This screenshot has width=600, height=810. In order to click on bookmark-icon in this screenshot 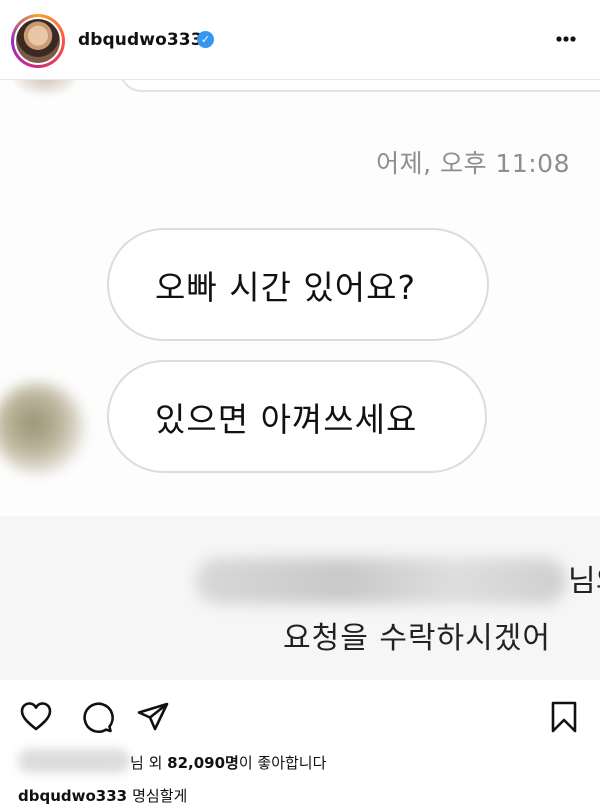, I will do `click(564, 717)`.